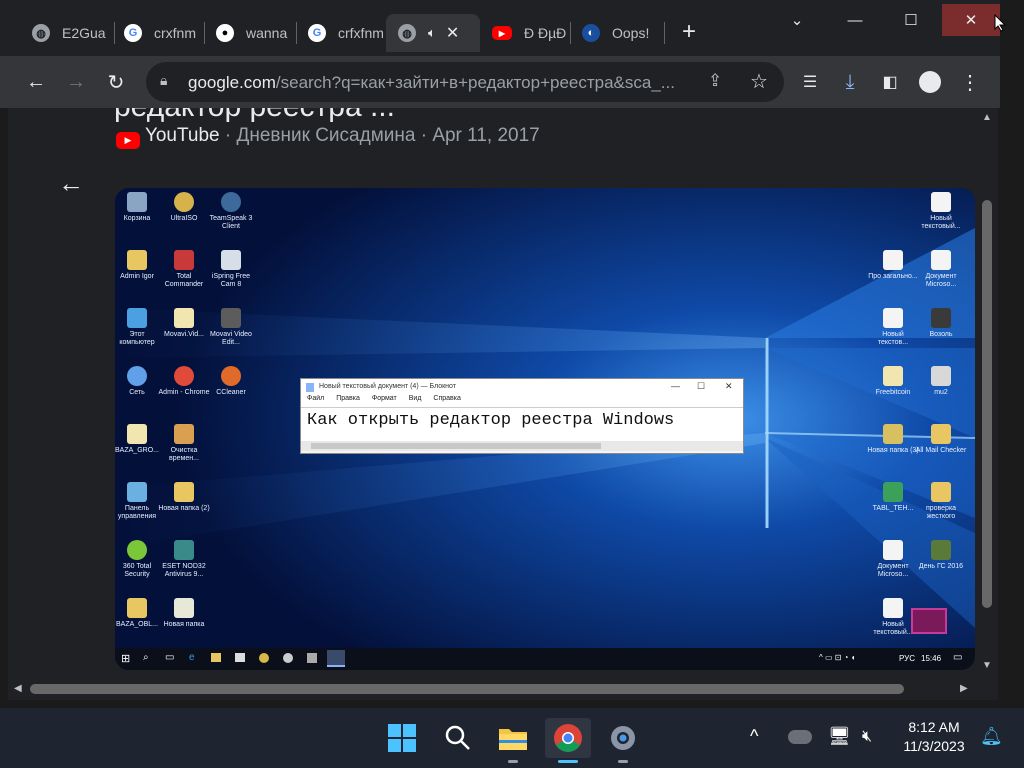 This screenshot has width=1024, height=768. Describe the element at coordinates (964, 688) in the screenshot. I see `scroll-right-icon: ▶` at that location.